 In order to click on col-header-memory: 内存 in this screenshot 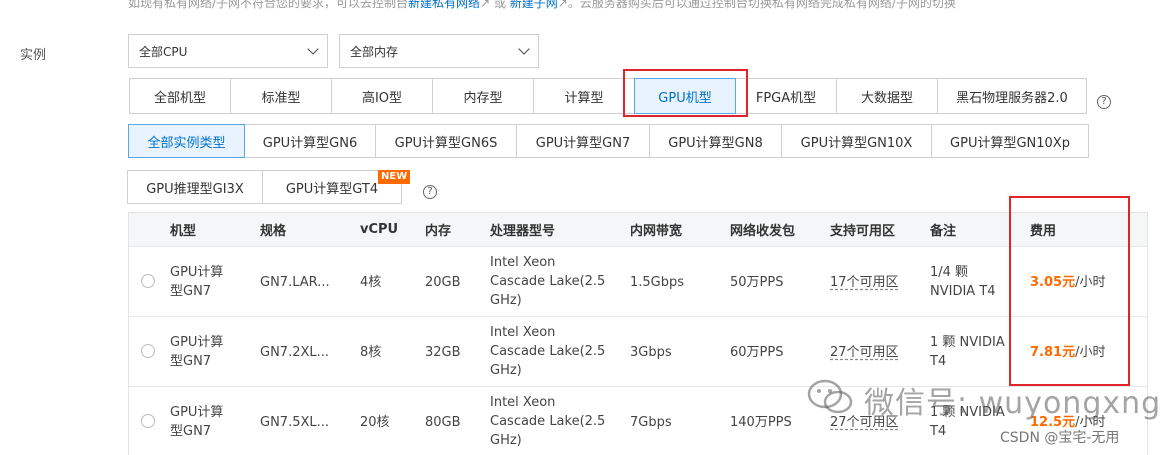, I will do `click(438, 231)`.